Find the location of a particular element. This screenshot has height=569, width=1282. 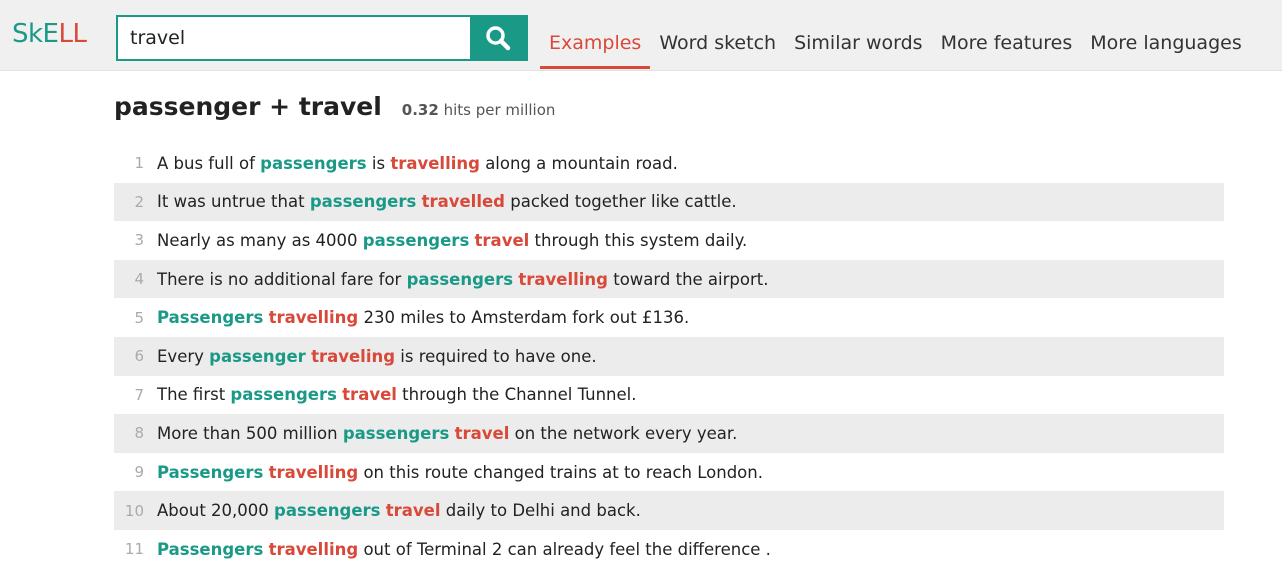

sentence-text: A bus full of is located at coordinates (209, 163).